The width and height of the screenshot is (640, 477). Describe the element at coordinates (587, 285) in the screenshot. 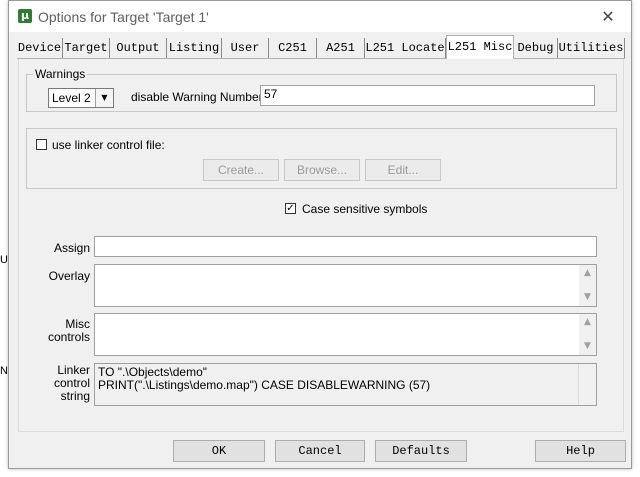

I see `overlay-scrollbar: ▲ ▼` at that location.